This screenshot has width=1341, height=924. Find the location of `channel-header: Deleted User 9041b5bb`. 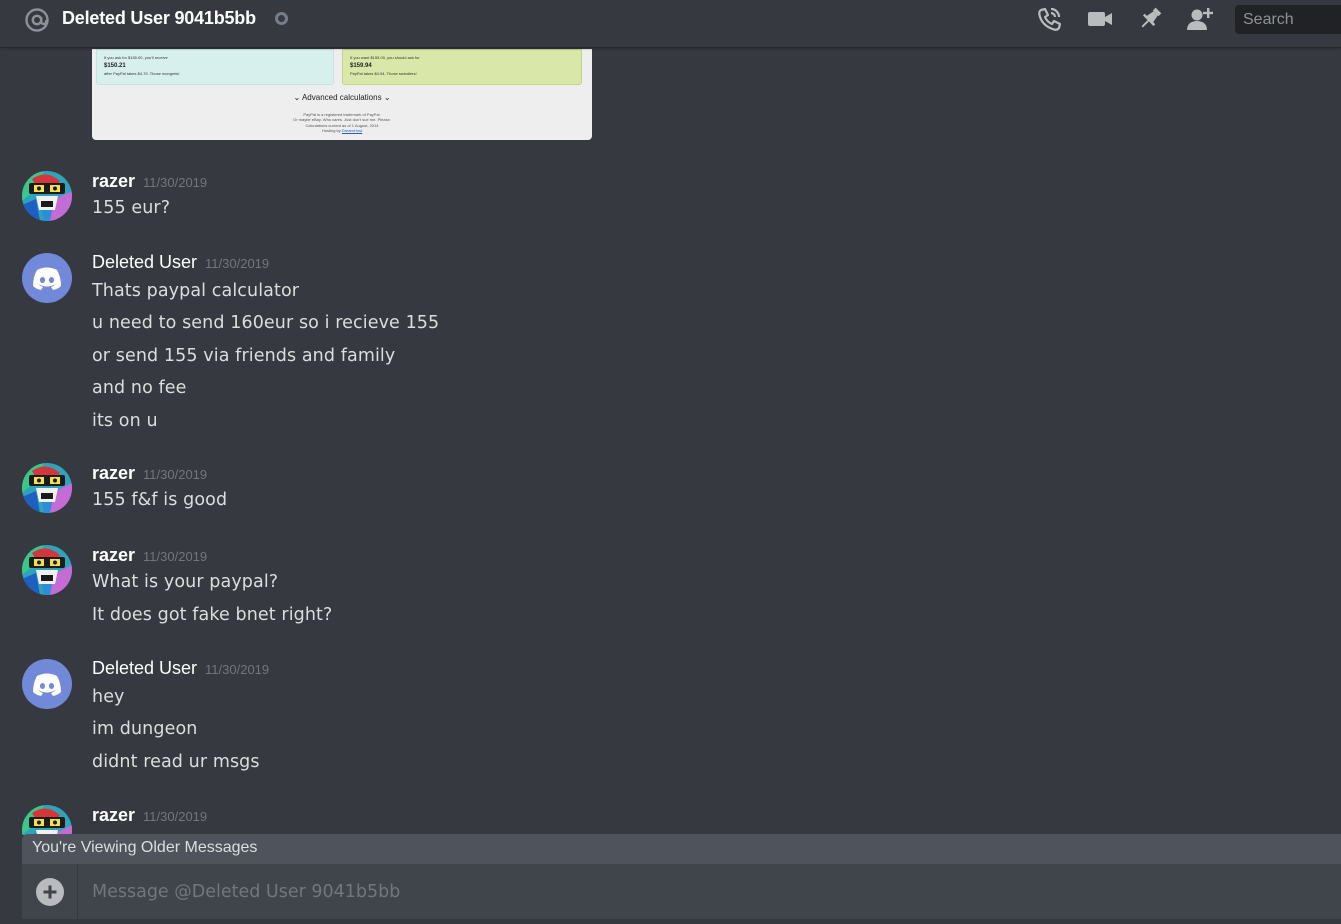

channel-header: Deleted User 9041b5bb is located at coordinates (670, 24).